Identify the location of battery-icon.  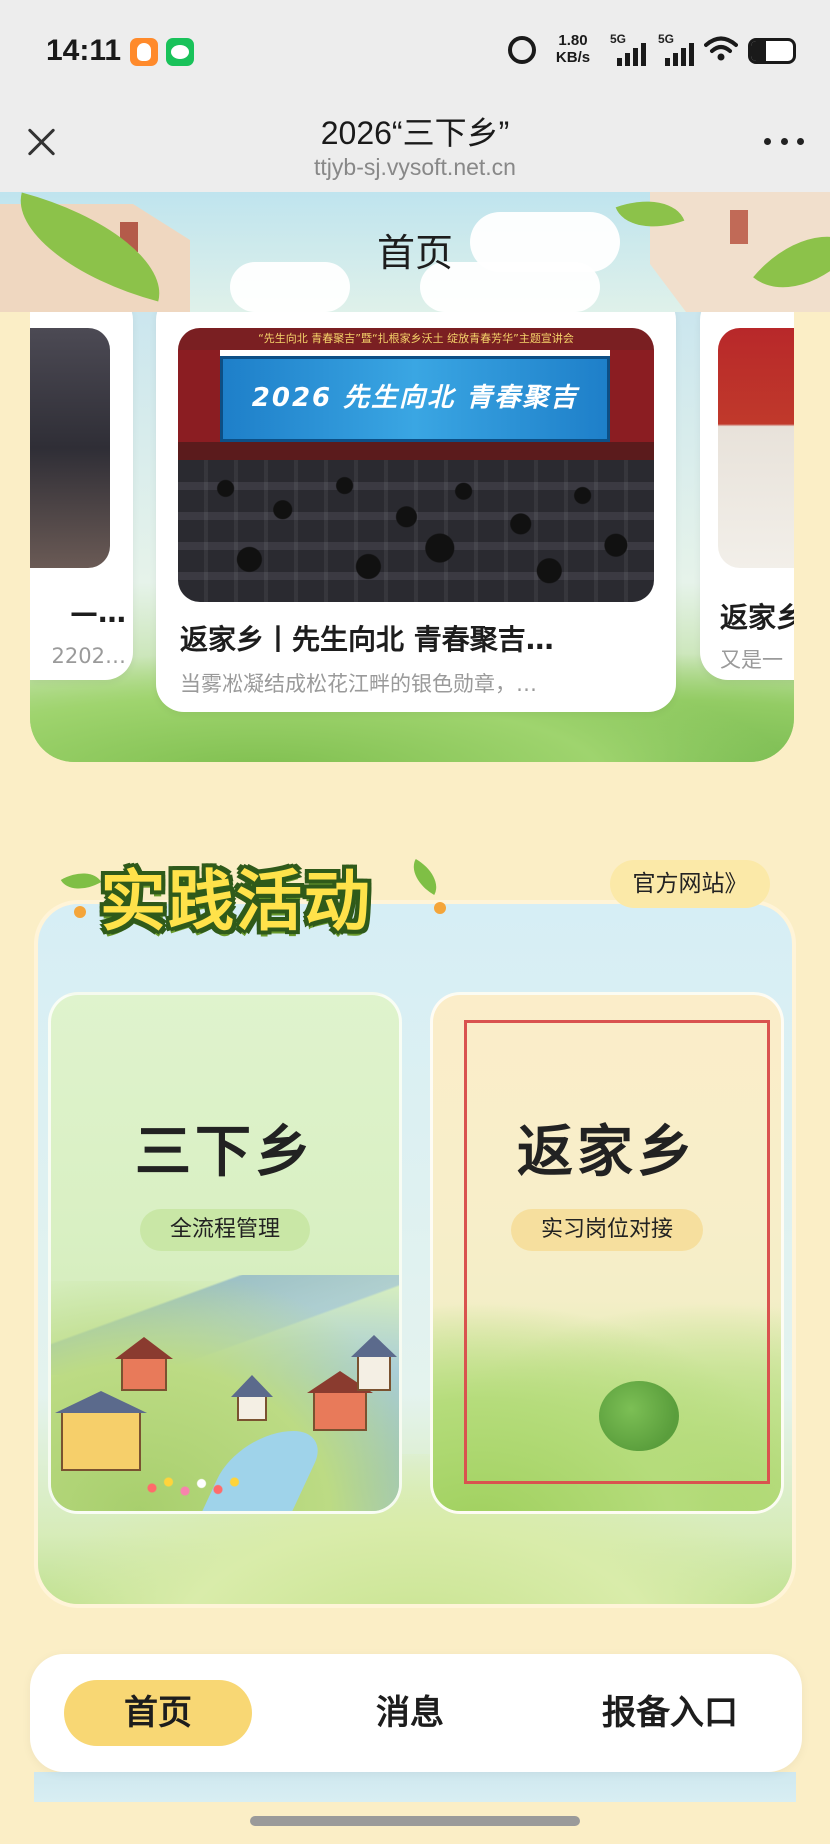
(772, 51).